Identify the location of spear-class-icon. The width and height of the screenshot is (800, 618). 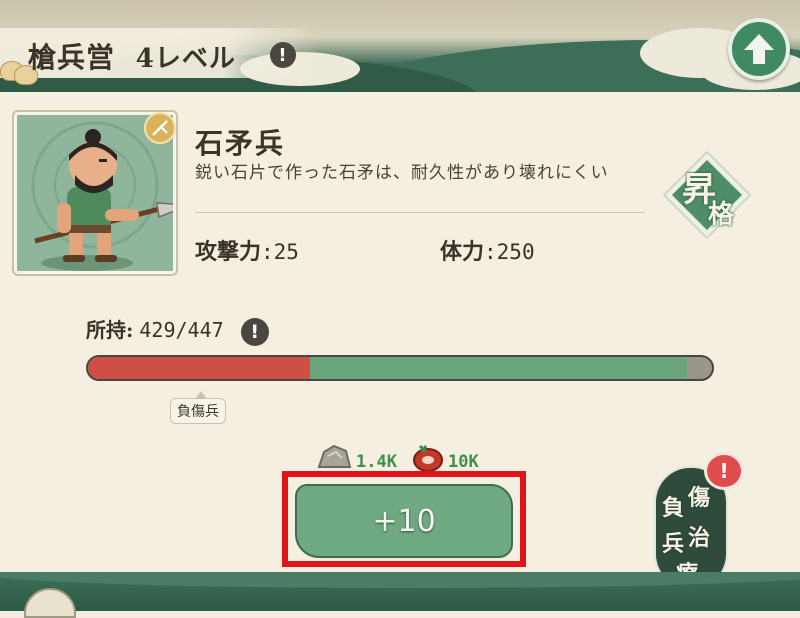
(160, 128).